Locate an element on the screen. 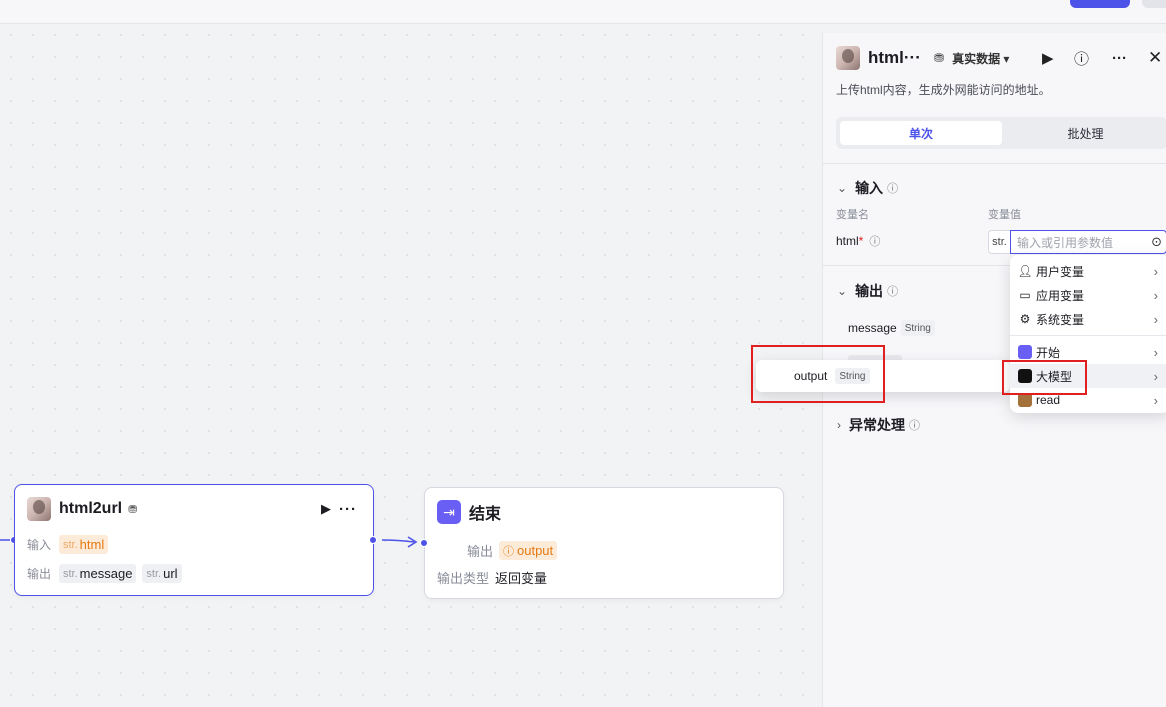 The height and width of the screenshot is (707, 1166). dropdown-item-system-vars: ⚙ 系统变量 › is located at coordinates (1088, 319).